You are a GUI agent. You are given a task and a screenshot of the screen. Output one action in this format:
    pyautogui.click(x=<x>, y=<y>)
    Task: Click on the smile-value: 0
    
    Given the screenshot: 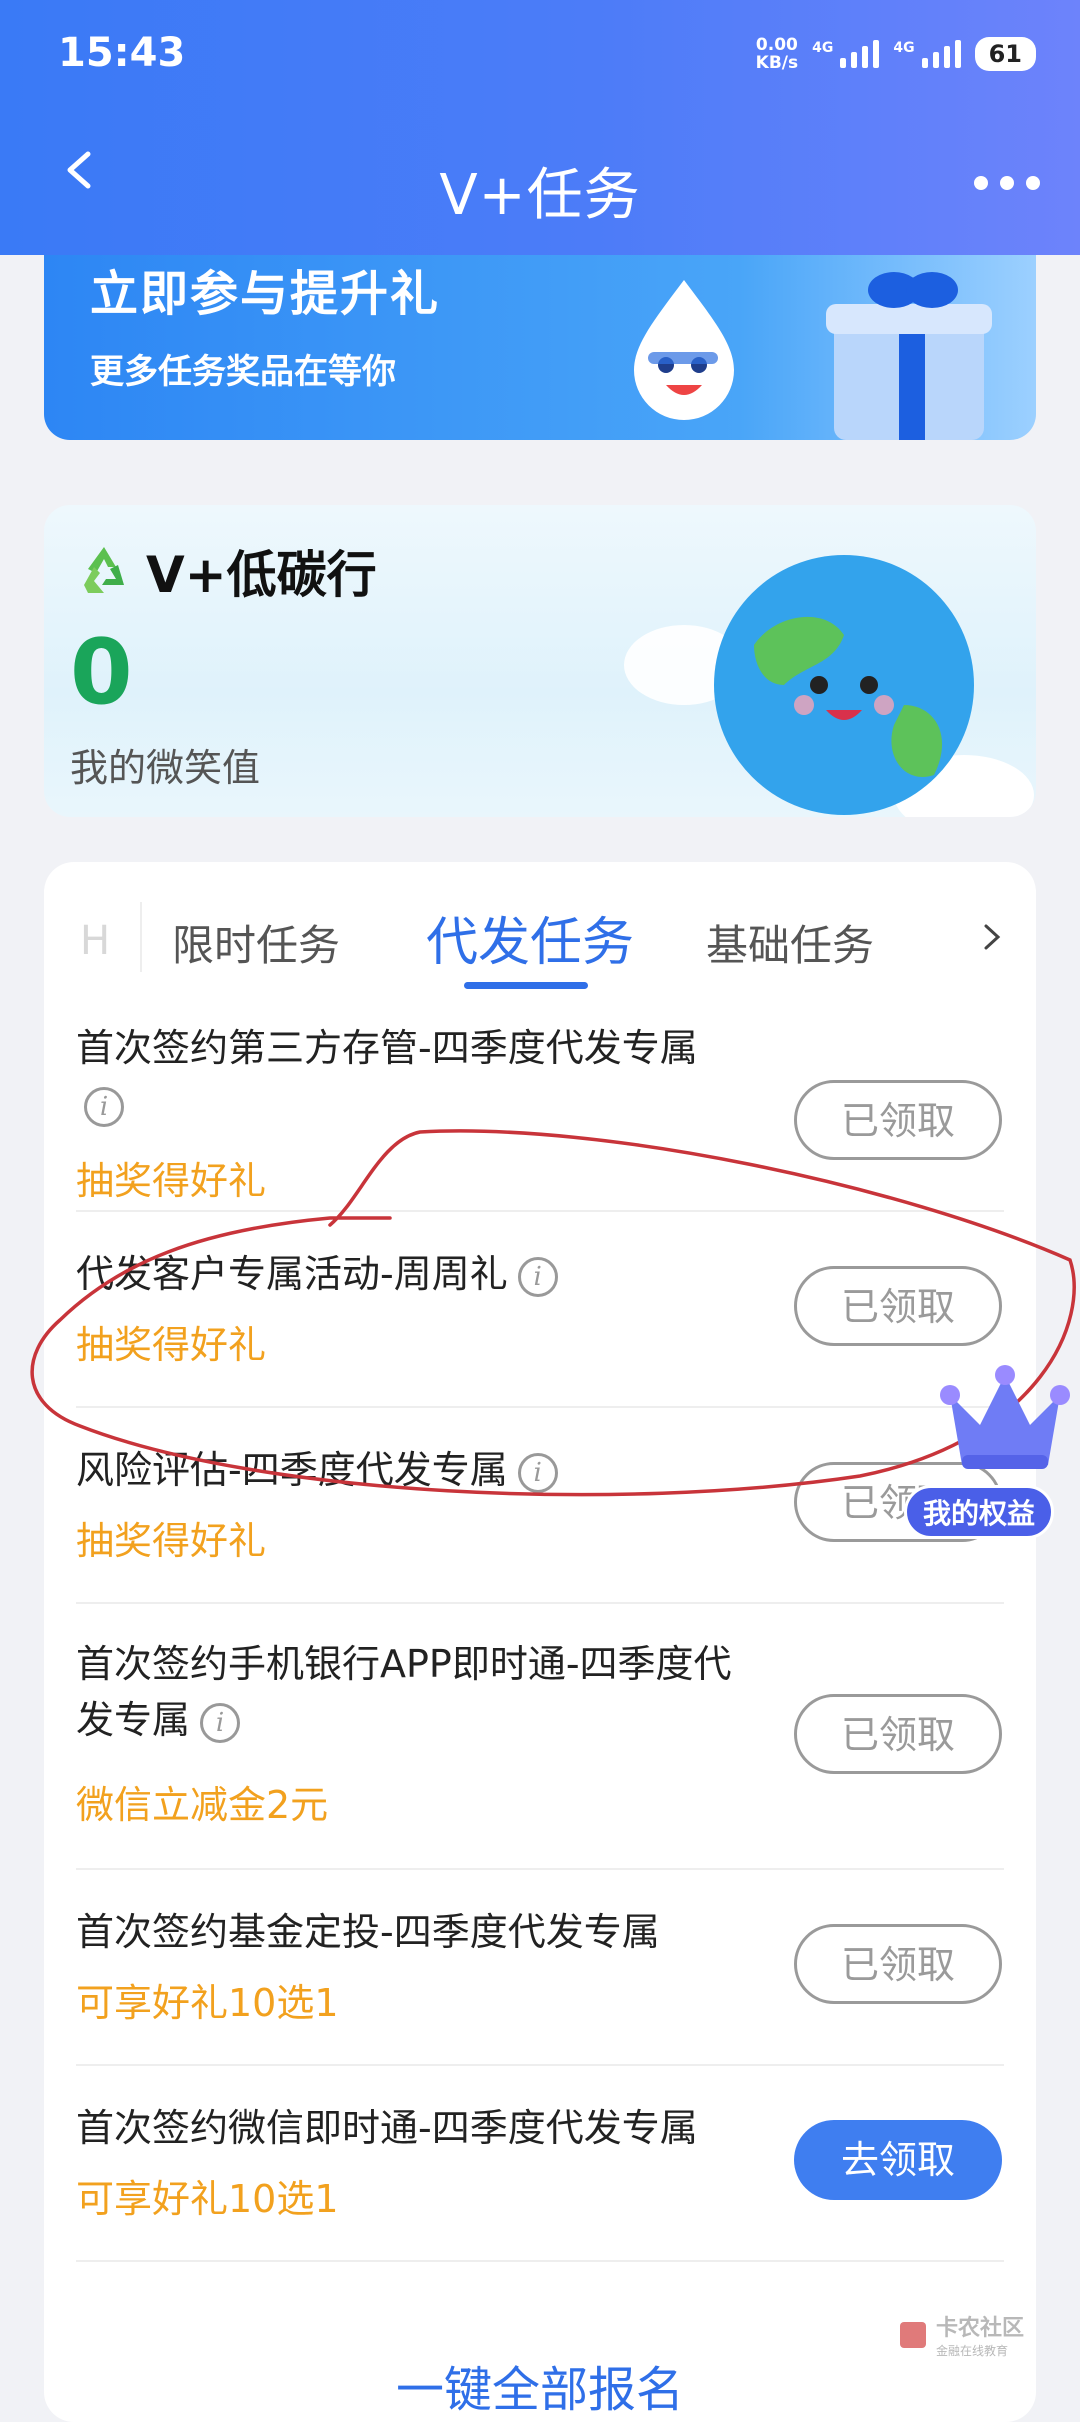 What is the action you would take?
    pyautogui.click(x=101, y=672)
    